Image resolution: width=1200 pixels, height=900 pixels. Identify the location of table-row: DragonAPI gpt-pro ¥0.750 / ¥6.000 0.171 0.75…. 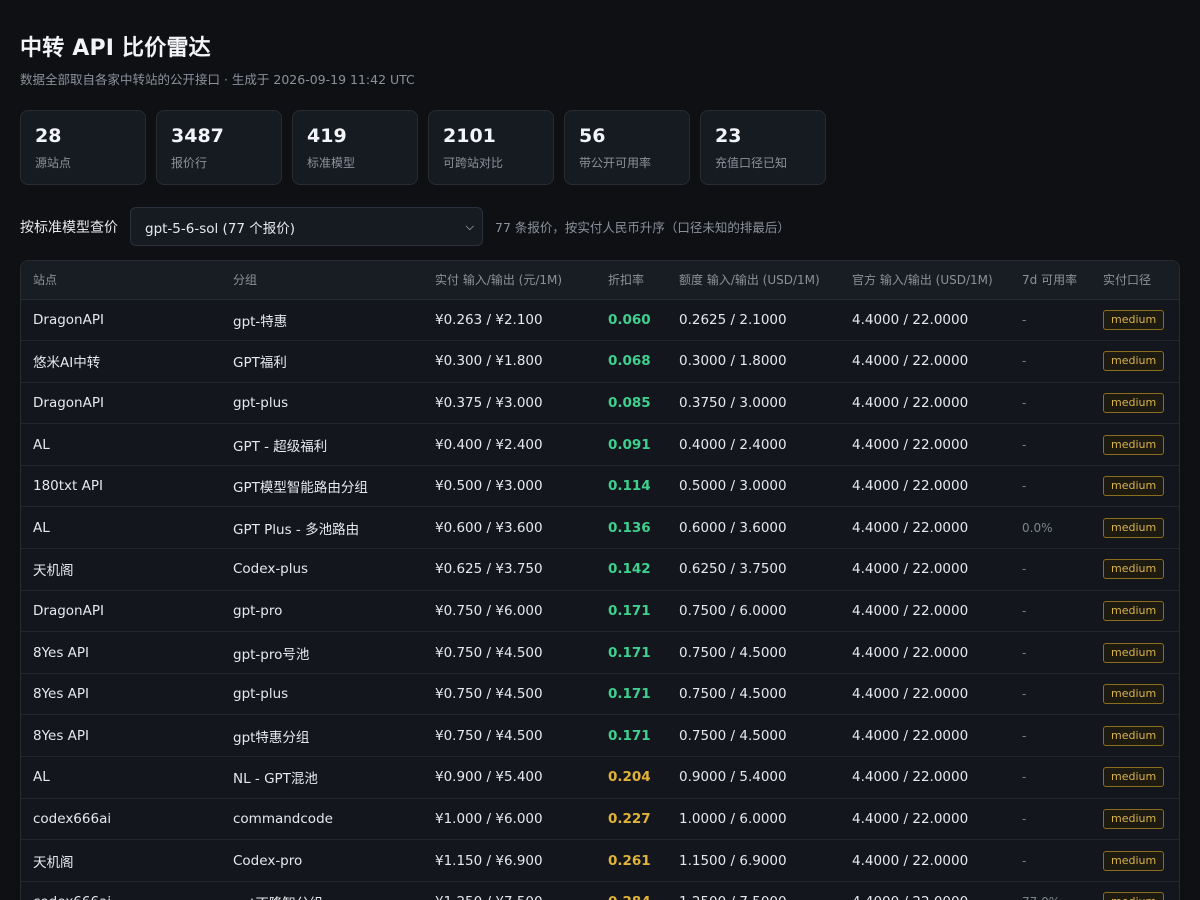
(600, 611).